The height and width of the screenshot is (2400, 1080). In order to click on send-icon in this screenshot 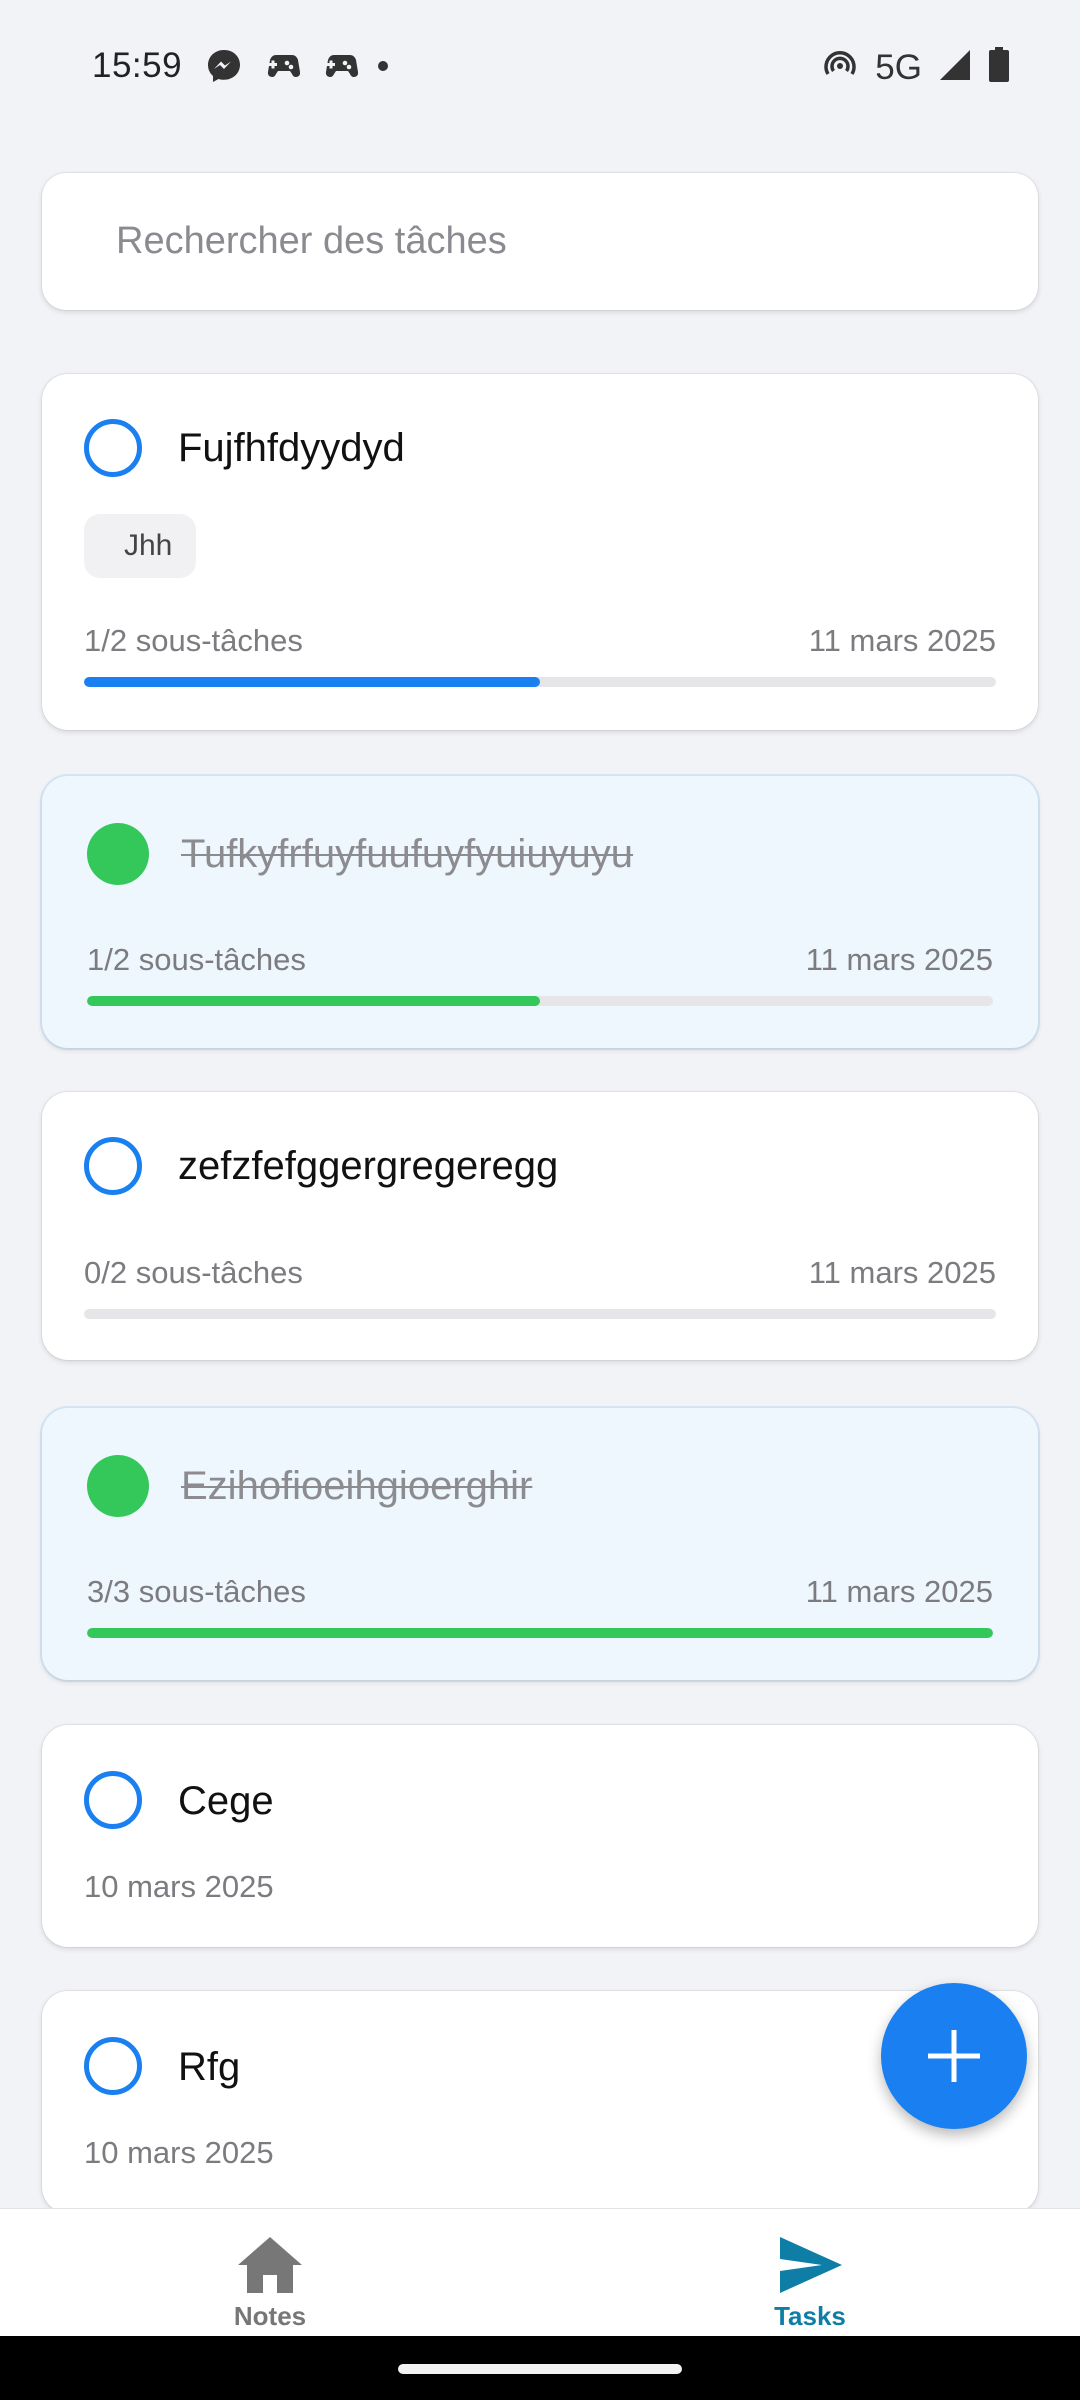, I will do `click(811, 2265)`.